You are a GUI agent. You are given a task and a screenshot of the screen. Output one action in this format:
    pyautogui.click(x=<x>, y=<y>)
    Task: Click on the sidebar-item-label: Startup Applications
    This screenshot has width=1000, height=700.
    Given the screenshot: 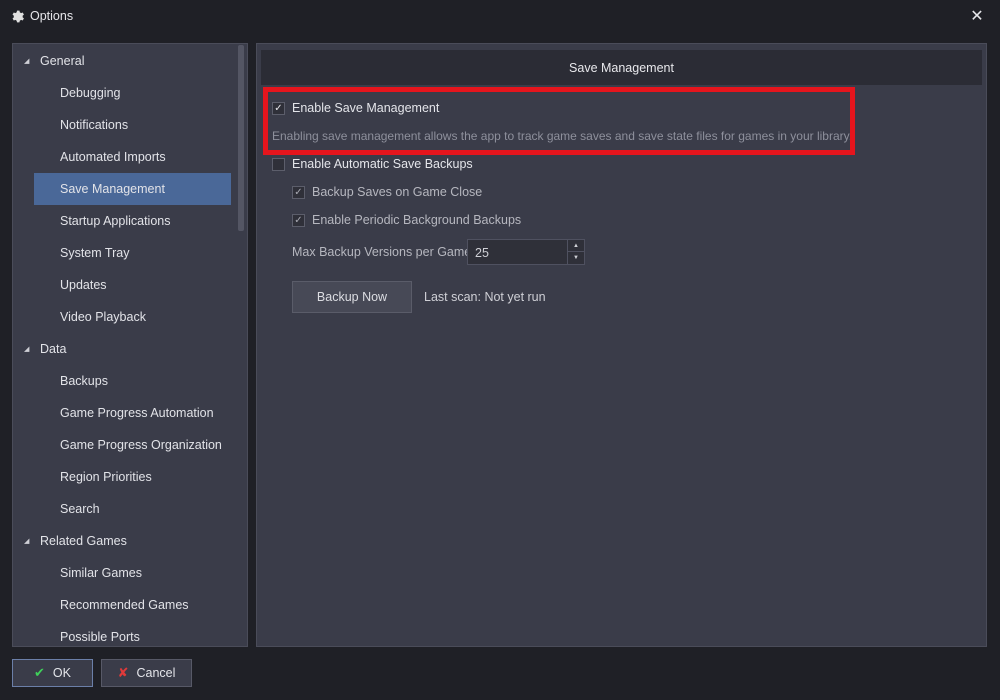 What is the action you would take?
    pyautogui.click(x=115, y=221)
    